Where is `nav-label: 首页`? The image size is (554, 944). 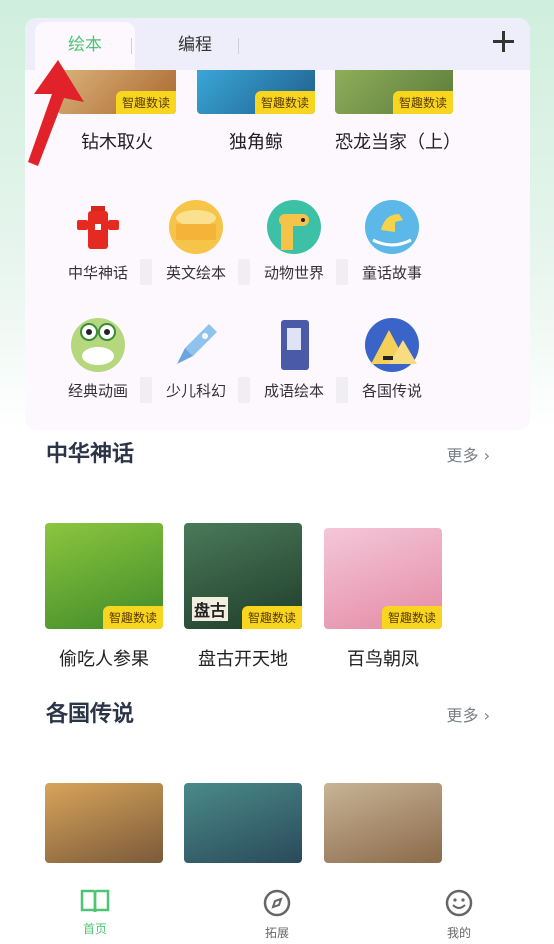 nav-label: 首页 is located at coordinates (94, 929).